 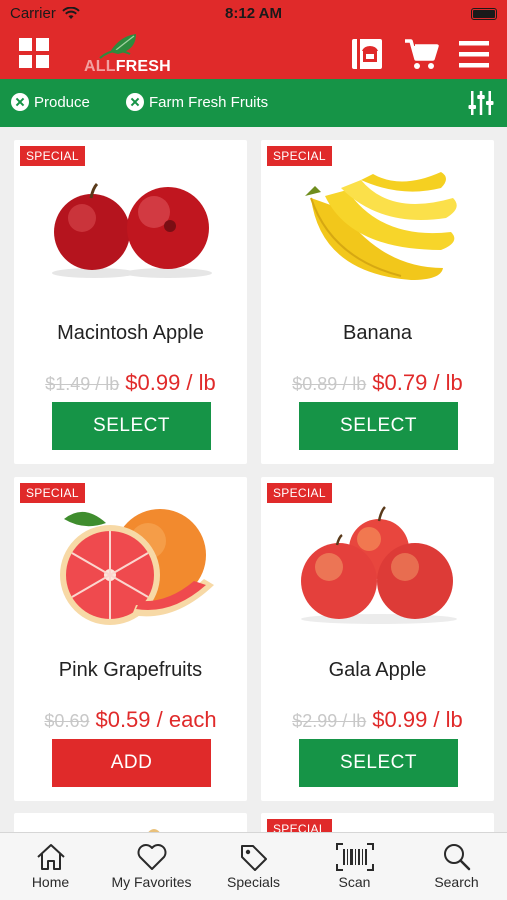 I want to click on heart-icon, so click(x=151, y=857).